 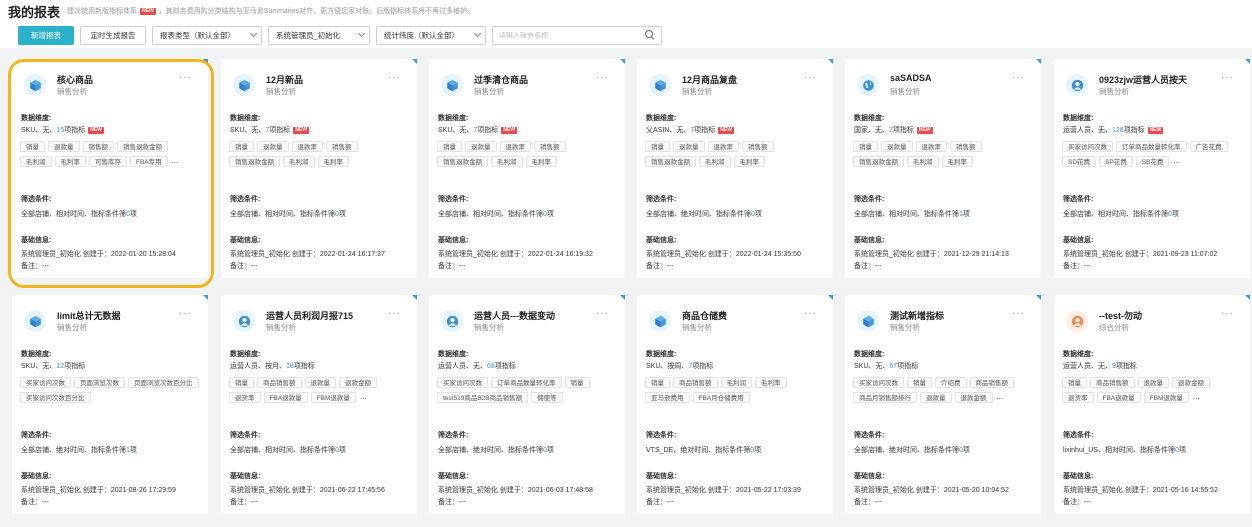 I want to click on creator-select-value: 系统管理员_初始化, so click(x=308, y=35).